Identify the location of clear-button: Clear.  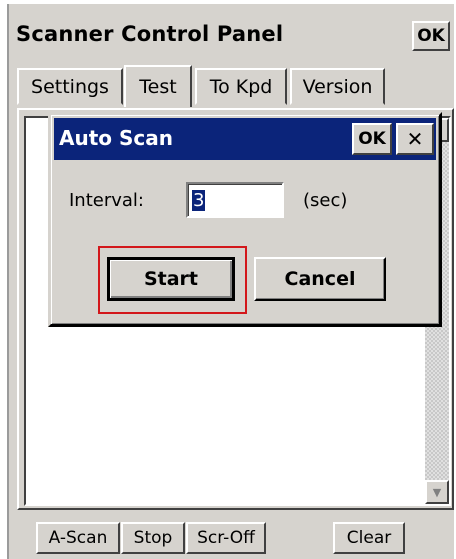
(369, 538).